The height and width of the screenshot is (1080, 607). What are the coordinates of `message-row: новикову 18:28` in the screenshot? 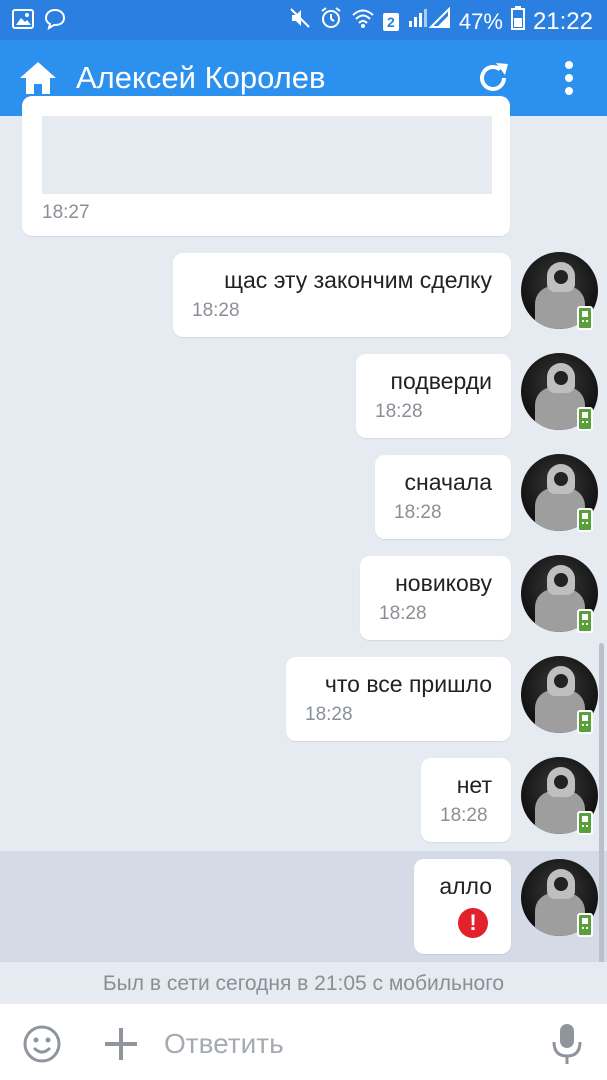 It's located at (303, 605).